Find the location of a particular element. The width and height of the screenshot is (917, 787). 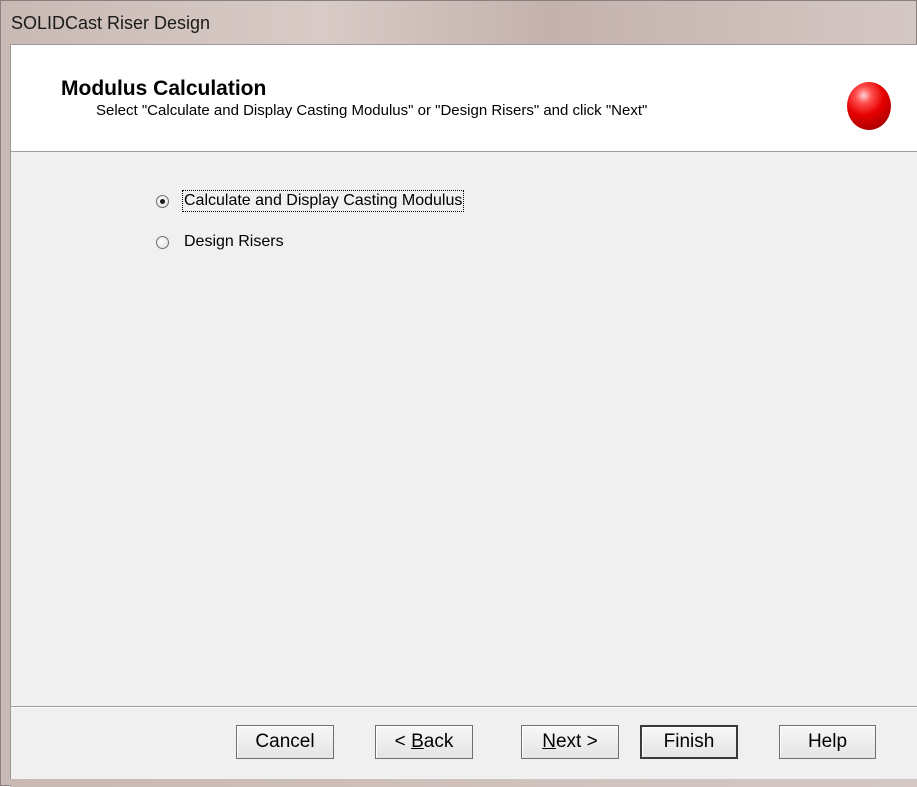

next-mnemonic: N is located at coordinates (549, 741).